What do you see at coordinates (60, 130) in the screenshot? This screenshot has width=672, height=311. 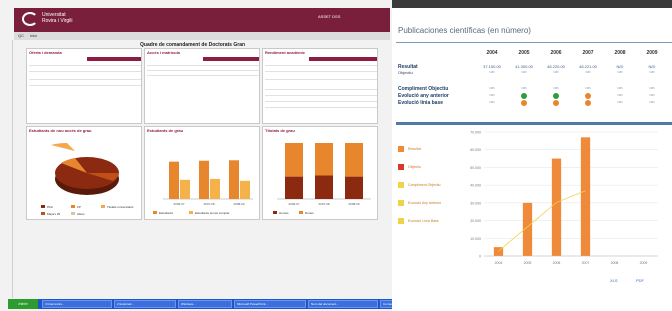 I see `panel-title: Estudiants de nou accés de grau` at bounding box center [60, 130].